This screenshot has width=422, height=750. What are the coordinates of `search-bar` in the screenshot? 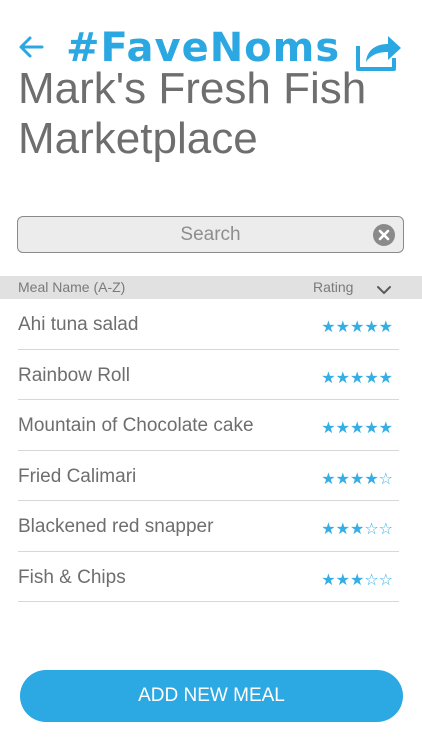 It's located at (210, 234).